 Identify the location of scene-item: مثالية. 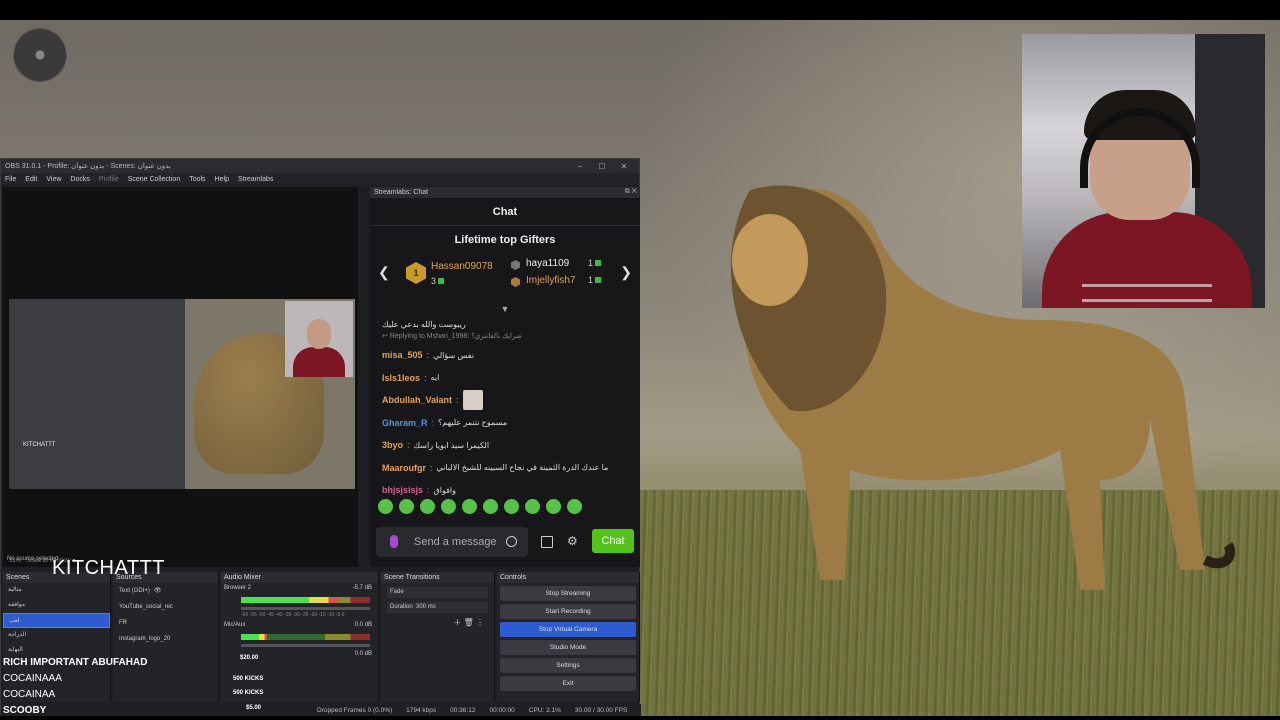
(56, 590).